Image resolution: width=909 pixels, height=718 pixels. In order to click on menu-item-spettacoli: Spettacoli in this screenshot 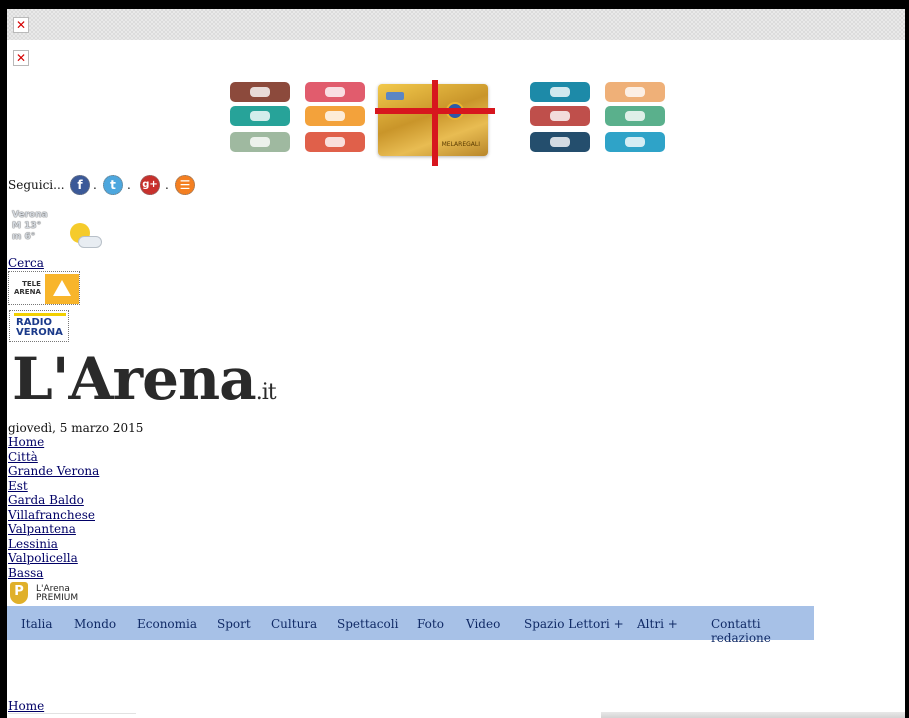, I will do `click(367, 624)`.